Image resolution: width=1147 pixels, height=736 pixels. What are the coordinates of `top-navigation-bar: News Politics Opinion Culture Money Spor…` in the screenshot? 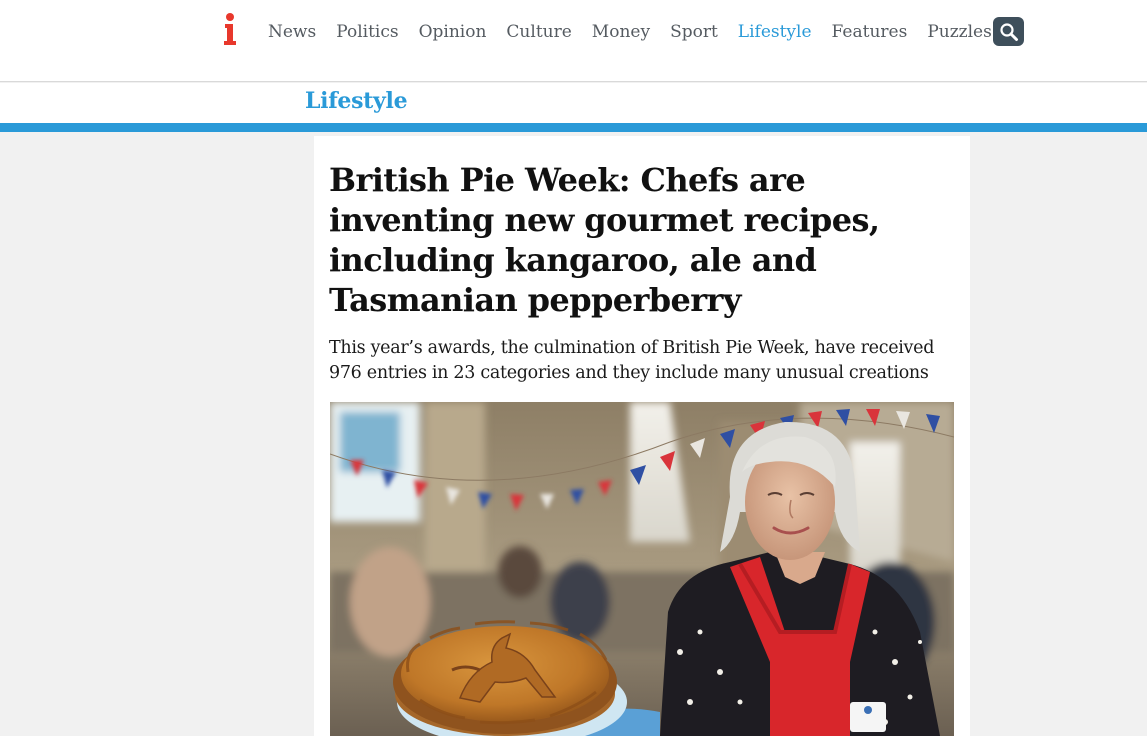 It's located at (573, 41).